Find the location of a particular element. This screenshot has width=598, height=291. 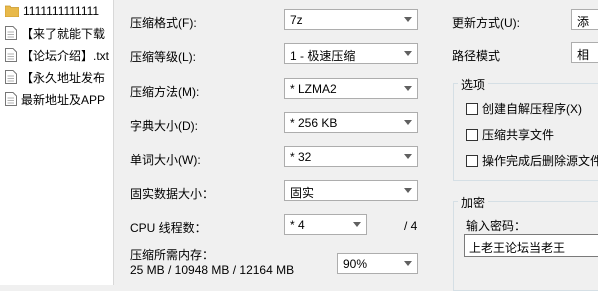

format-value: 7z is located at coordinates (296, 20).